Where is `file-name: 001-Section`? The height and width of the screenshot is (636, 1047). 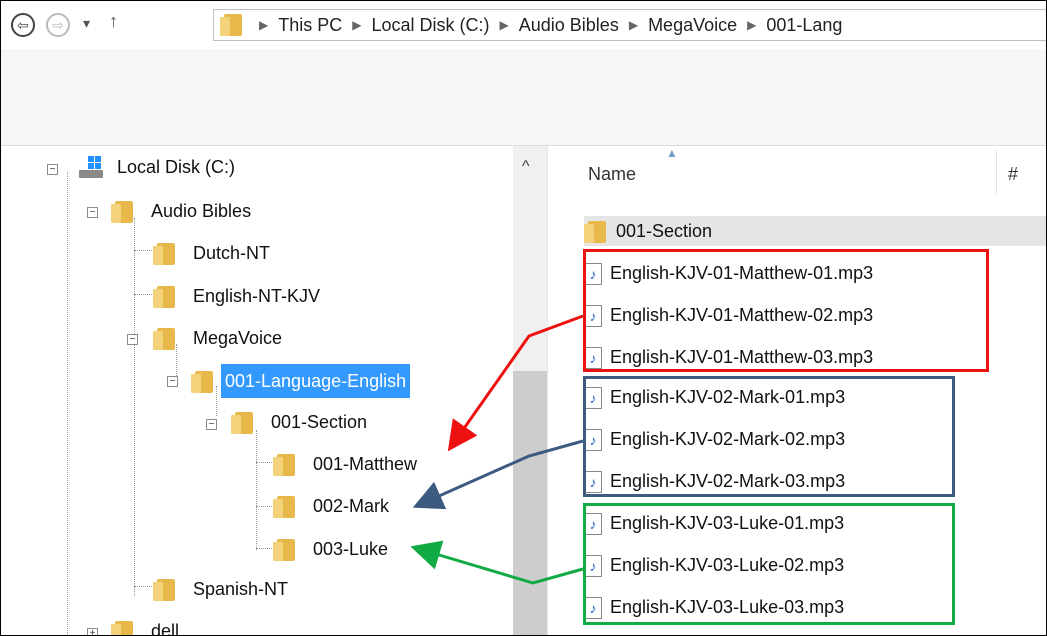 file-name: 001-Section is located at coordinates (664, 231).